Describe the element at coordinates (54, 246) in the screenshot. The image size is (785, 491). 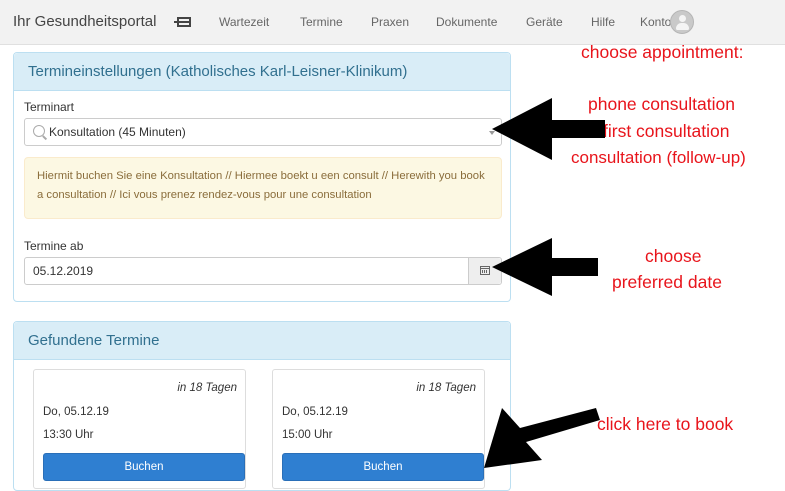
I see `date-from-label: Termine ab` at that location.